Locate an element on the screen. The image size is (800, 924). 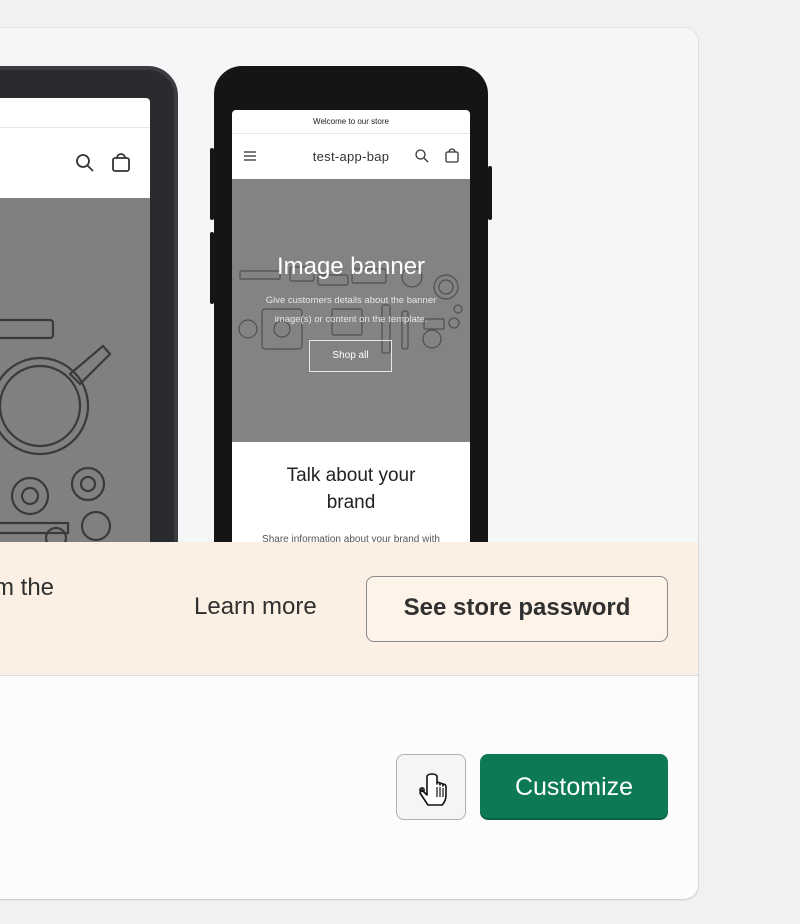
notice-text: m the is located at coordinates (27, 587).